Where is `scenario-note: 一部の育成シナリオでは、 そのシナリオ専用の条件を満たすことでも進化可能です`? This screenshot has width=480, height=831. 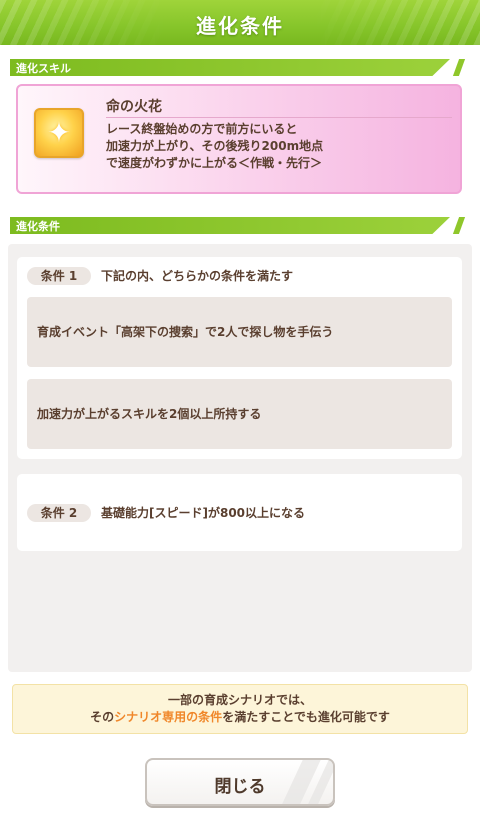 scenario-note: 一部の育成シナリオでは、 そのシナリオ専用の条件を満たすことでも進化可能です is located at coordinates (240, 709).